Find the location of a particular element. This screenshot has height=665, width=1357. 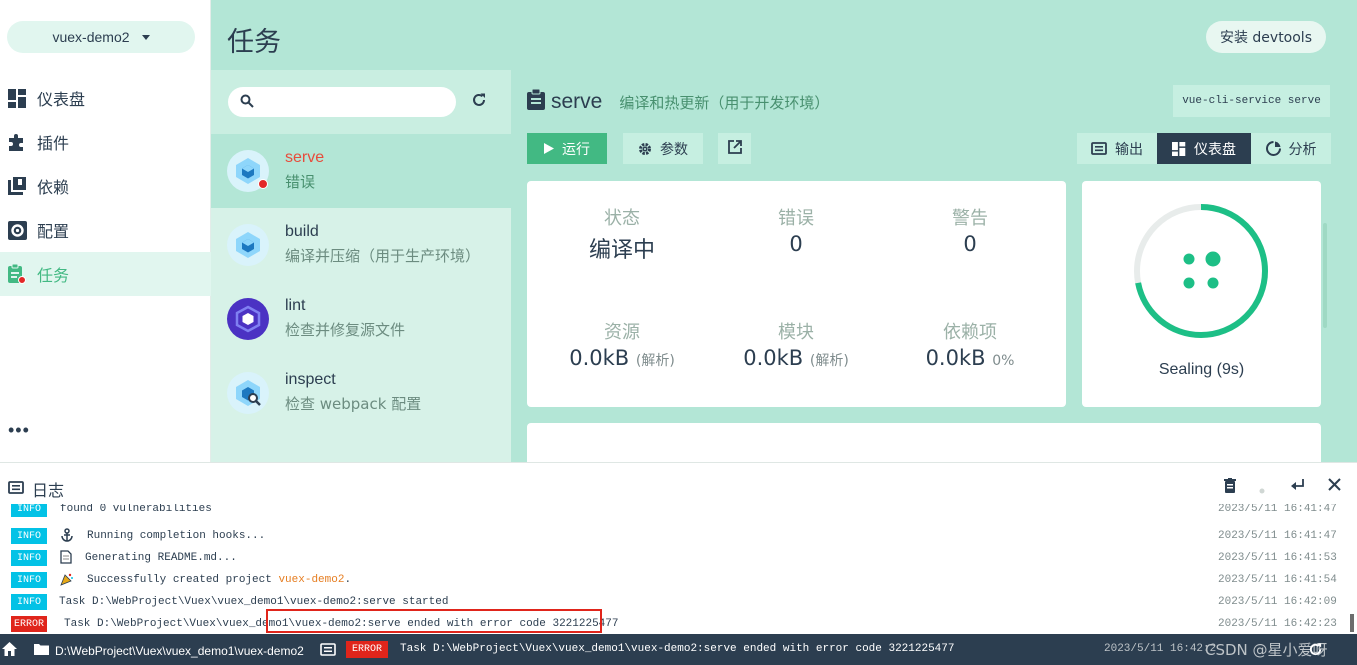

log-scrollbar is located at coordinates (1352, 623).